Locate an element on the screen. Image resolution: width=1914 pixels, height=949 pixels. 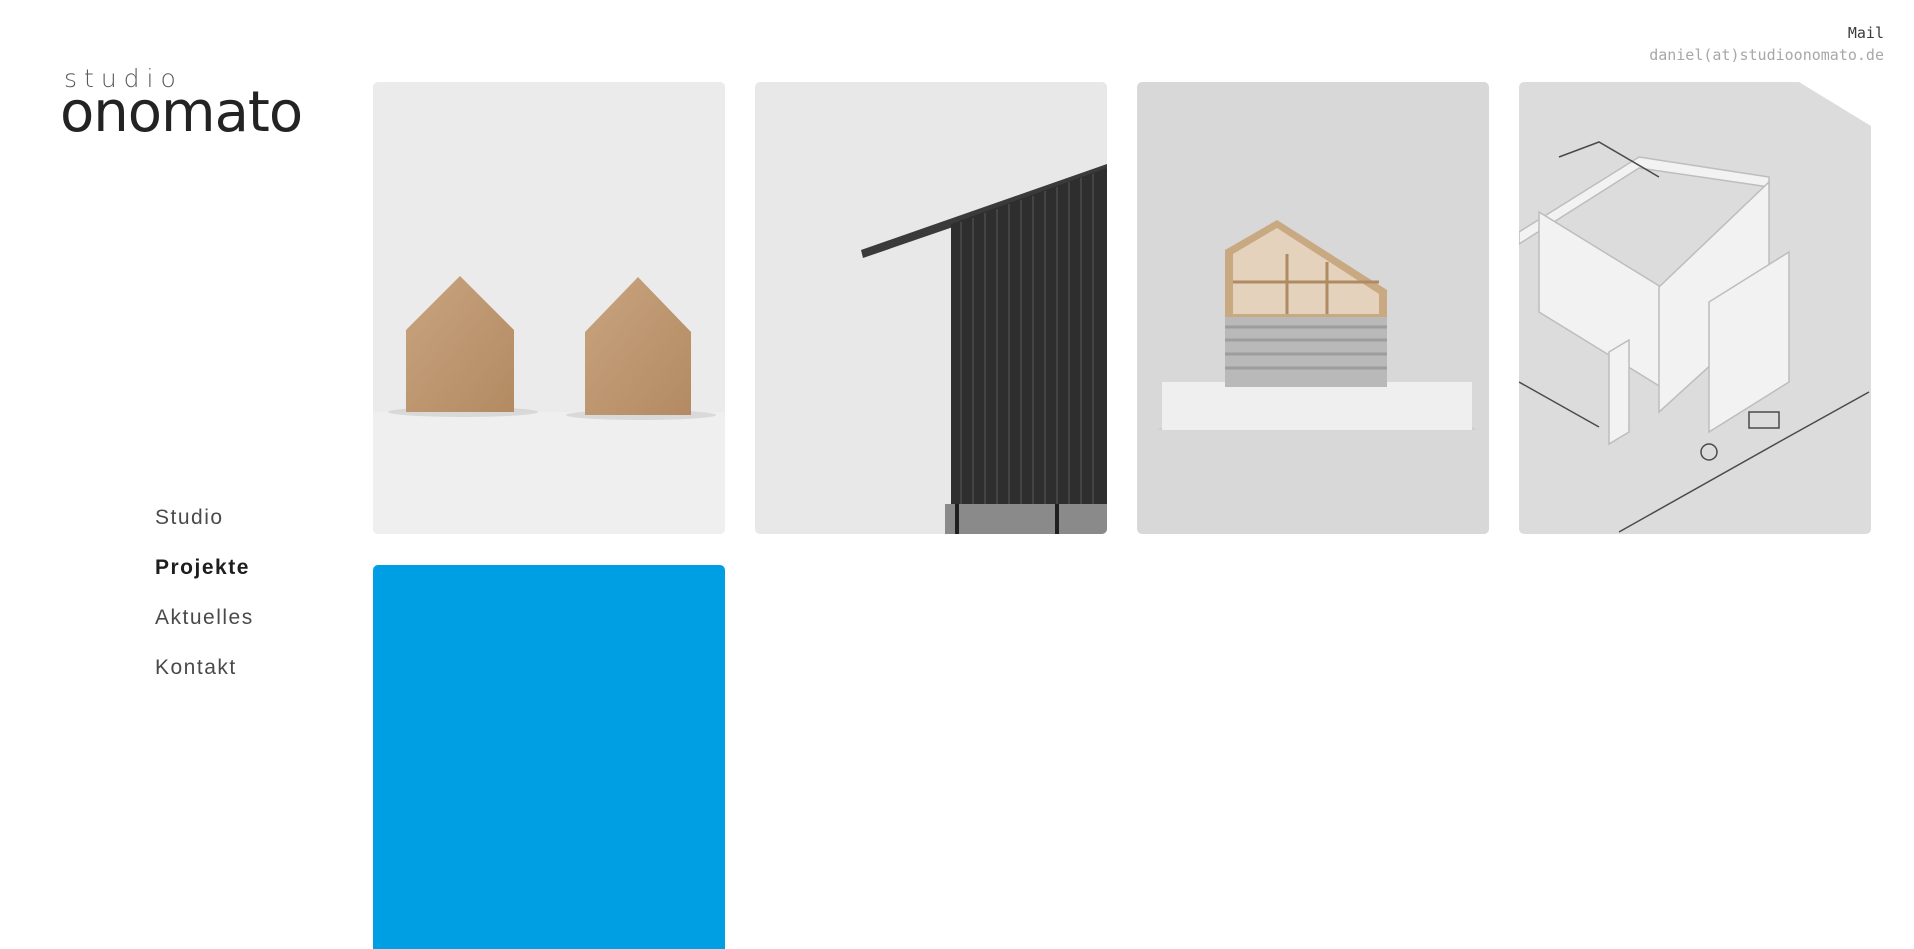
dark-timber-facade-icon is located at coordinates (931, 308).